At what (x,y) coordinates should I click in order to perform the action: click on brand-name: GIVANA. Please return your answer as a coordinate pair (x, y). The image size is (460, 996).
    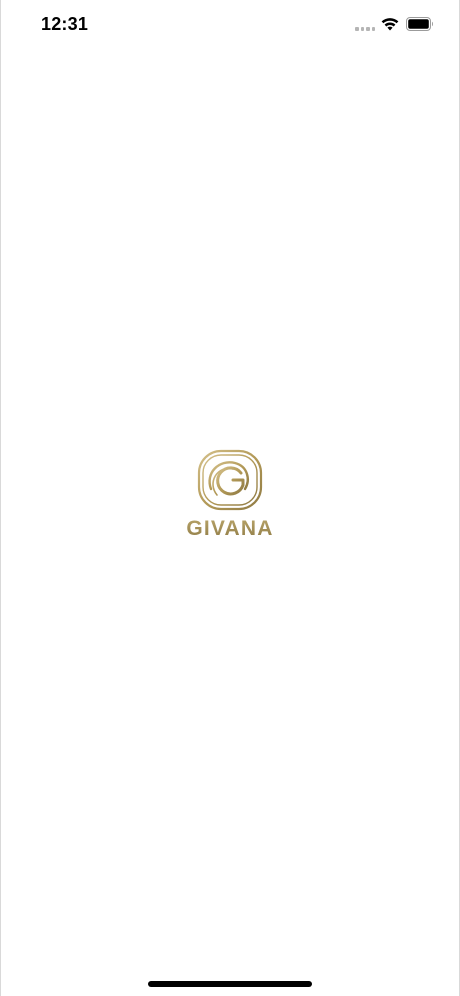
    Looking at the image, I should click on (230, 528).